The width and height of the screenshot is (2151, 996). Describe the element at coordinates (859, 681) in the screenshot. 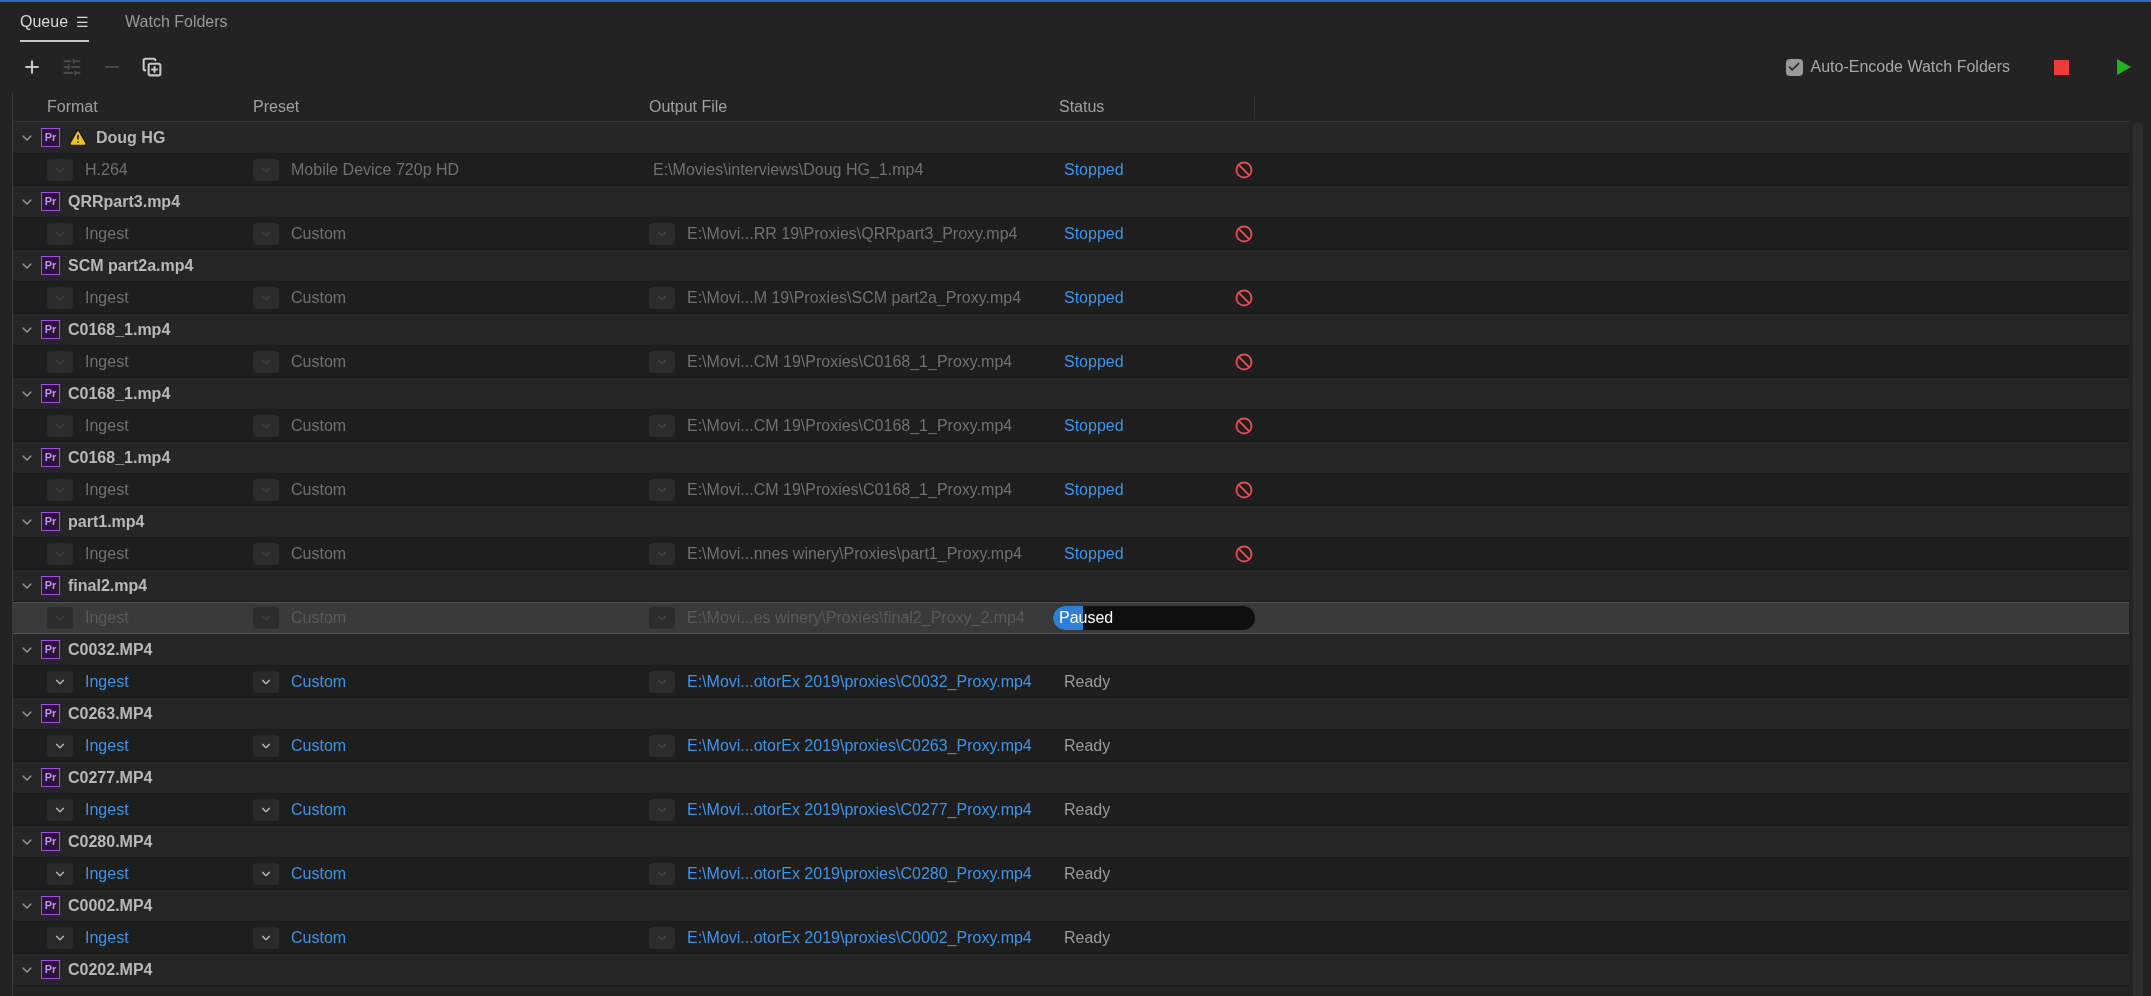

I see `output-path: E:\Movi...otorEx 2019\proxies\C0032_Proxy.mp4` at that location.